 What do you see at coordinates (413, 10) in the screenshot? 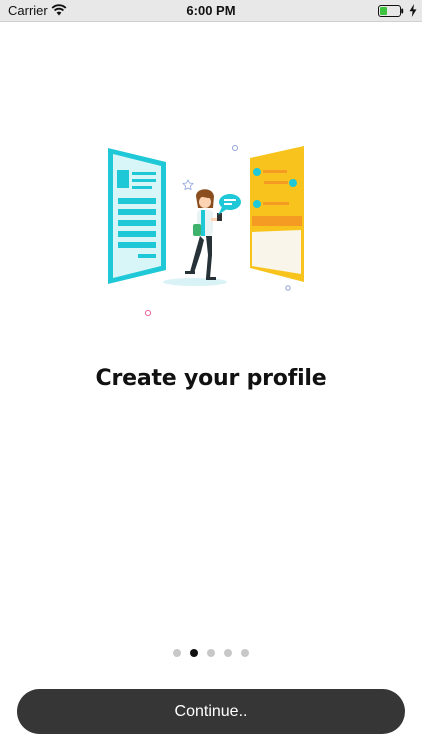
I see `charging-icon` at bounding box center [413, 10].